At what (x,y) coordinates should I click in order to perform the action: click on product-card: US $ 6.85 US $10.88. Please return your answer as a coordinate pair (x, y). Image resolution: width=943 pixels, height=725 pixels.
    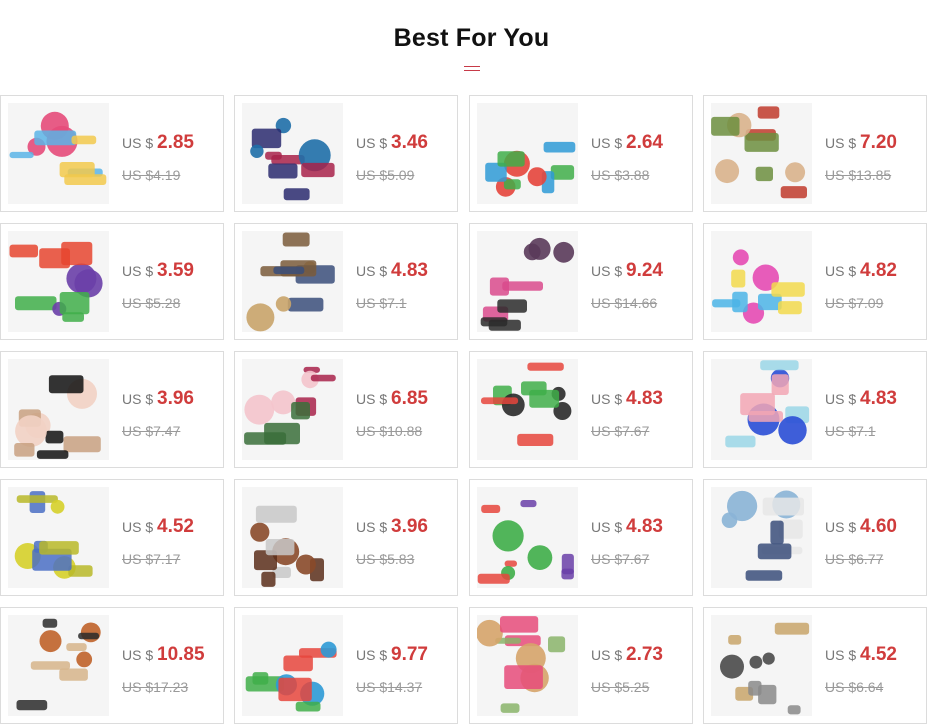
    Looking at the image, I should click on (346, 409).